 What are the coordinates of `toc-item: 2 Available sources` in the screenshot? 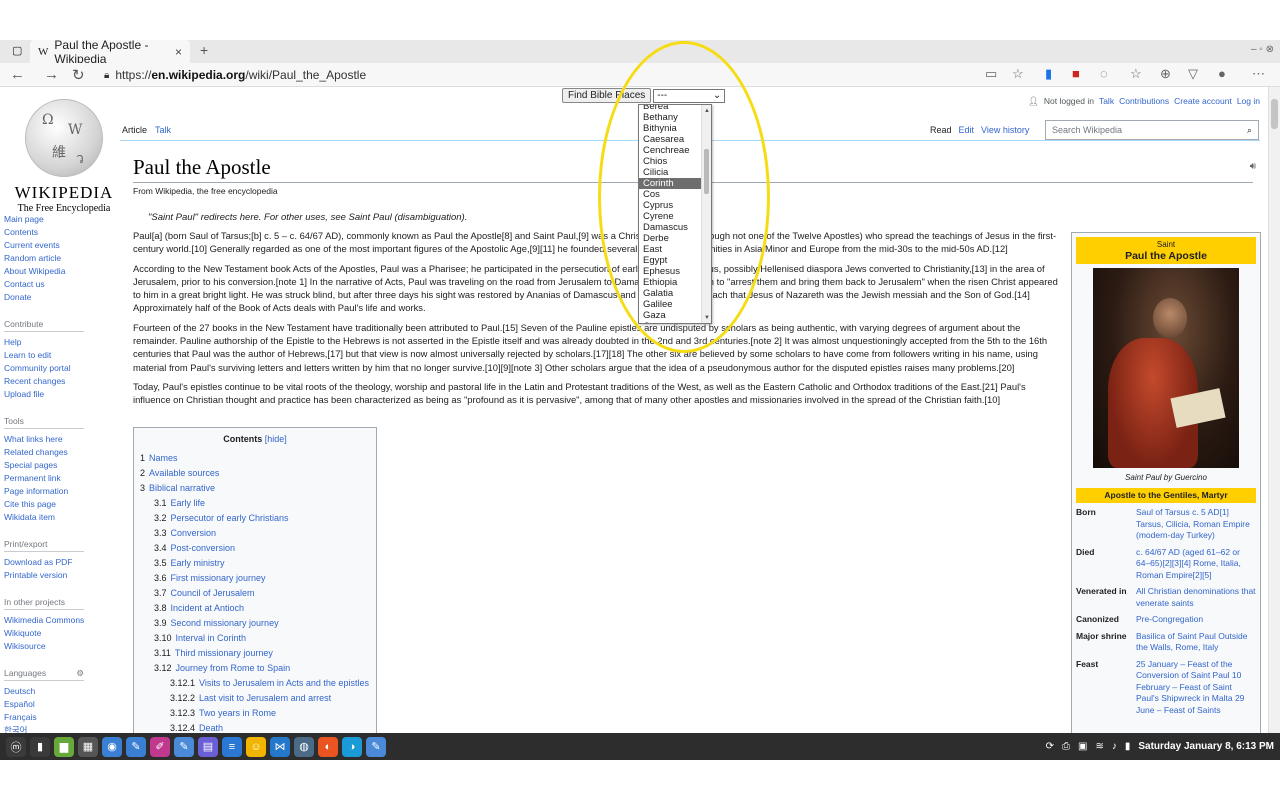 It's located at (255, 473).